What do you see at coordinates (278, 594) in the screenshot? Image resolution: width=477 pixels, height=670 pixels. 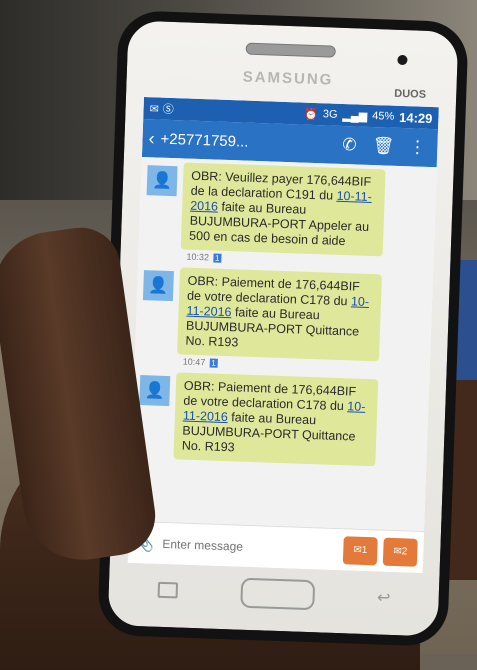 I see `home-button` at bounding box center [278, 594].